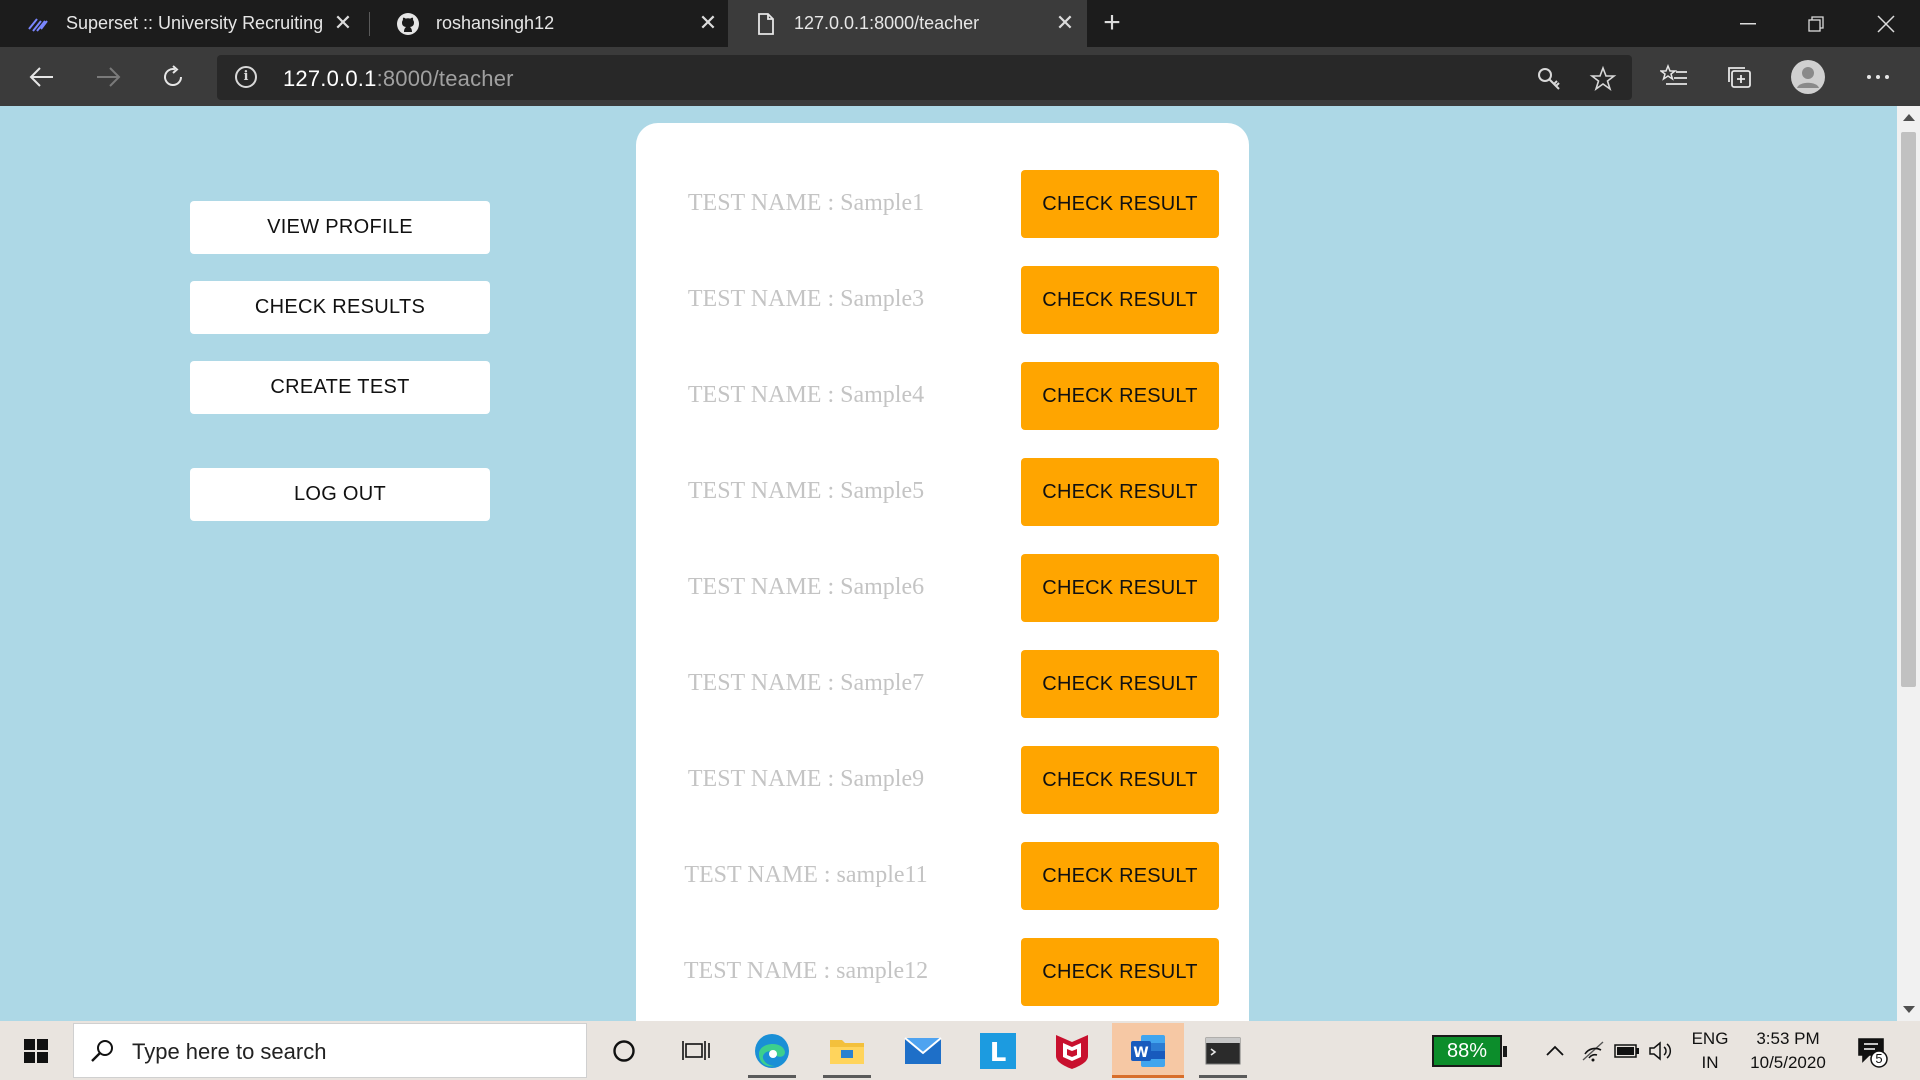  Describe the element at coordinates (102, 1051) in the screenshot. I see `search-icon` at that location.